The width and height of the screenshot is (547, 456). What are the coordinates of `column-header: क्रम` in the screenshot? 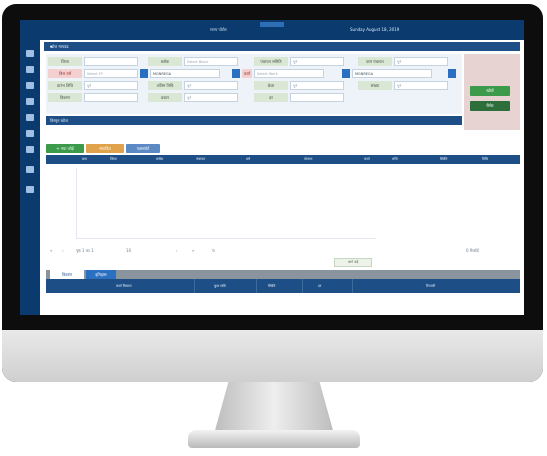 It's located at (84, 159).